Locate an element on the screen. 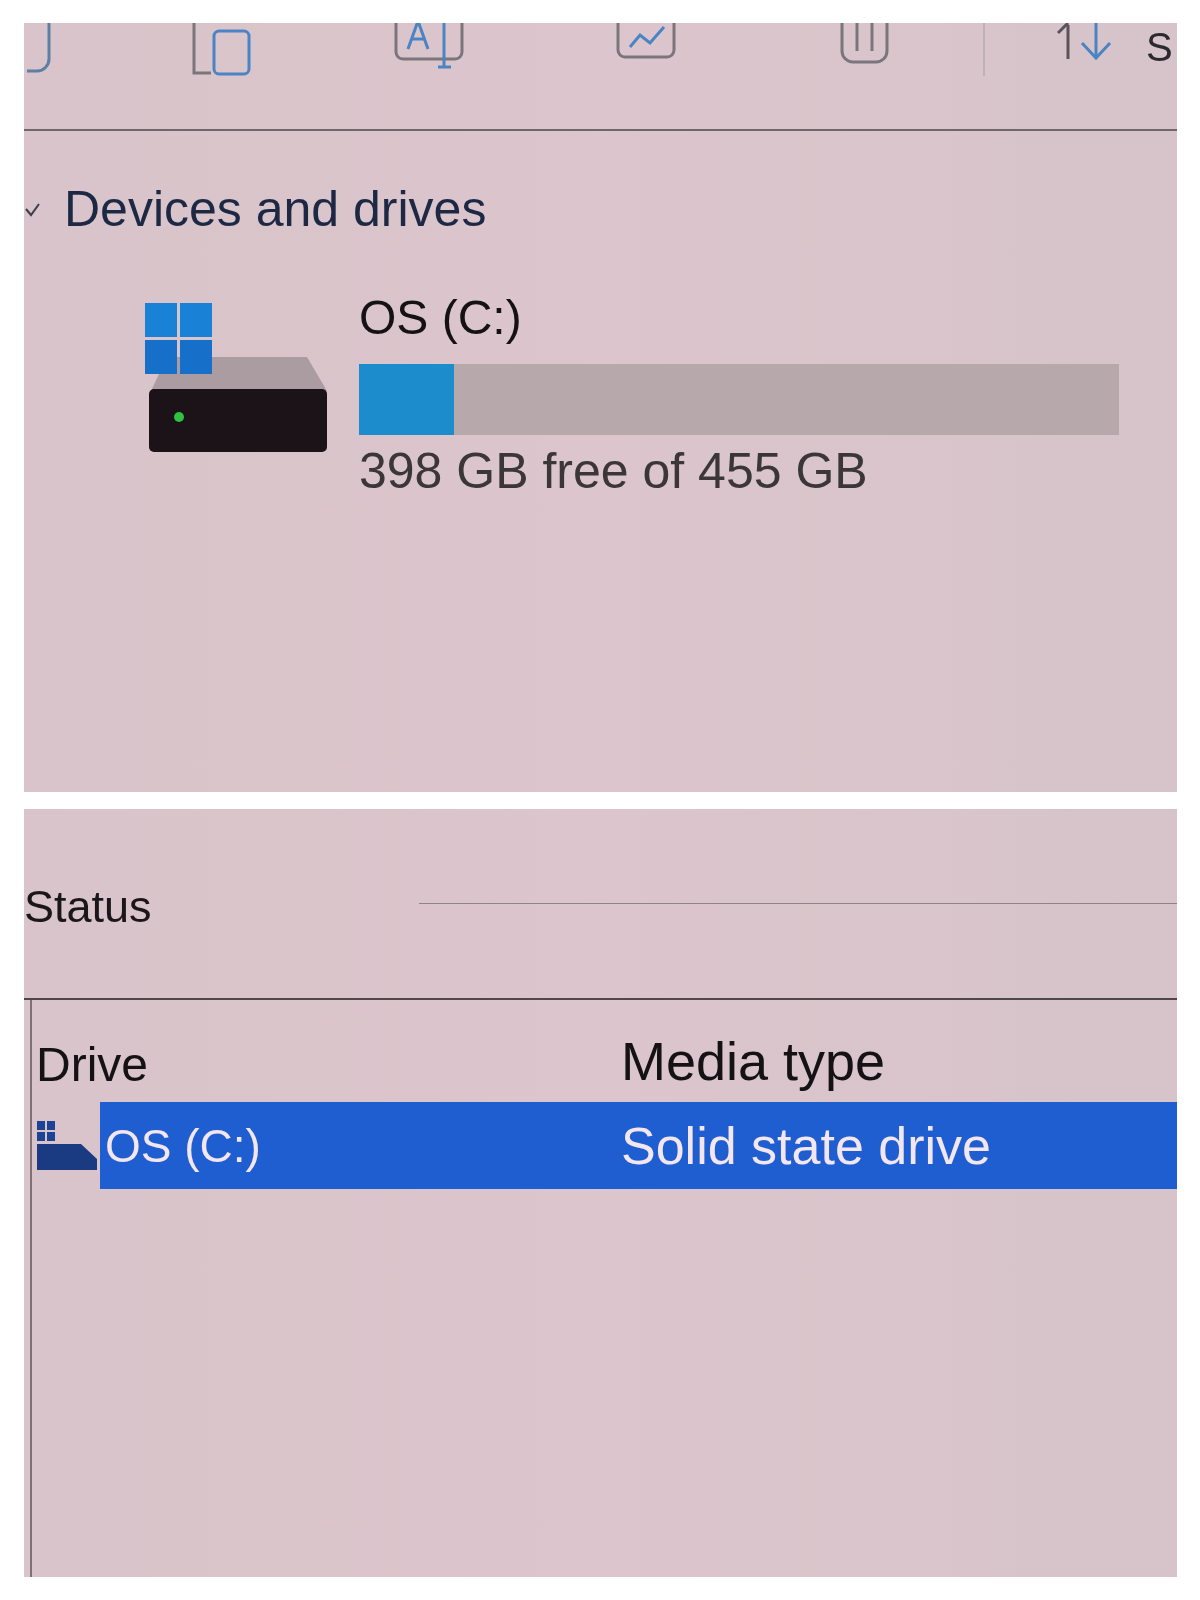 The image size is (1200, 1600). table-cell: Solid state drive is located at coordinates (806, 1145).